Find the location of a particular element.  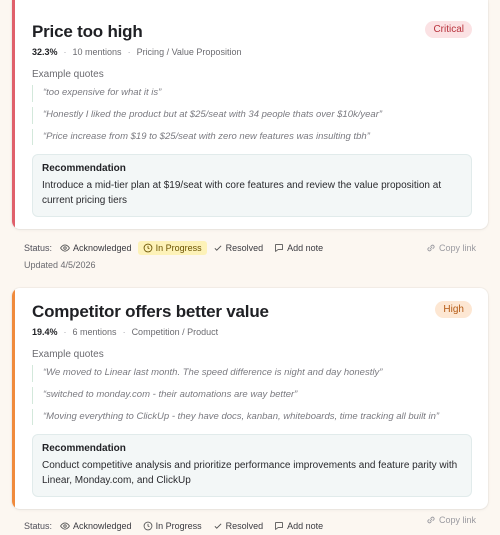

updated-timestamp: Updated 4/5/2026 is located at coordinates (60, 265).